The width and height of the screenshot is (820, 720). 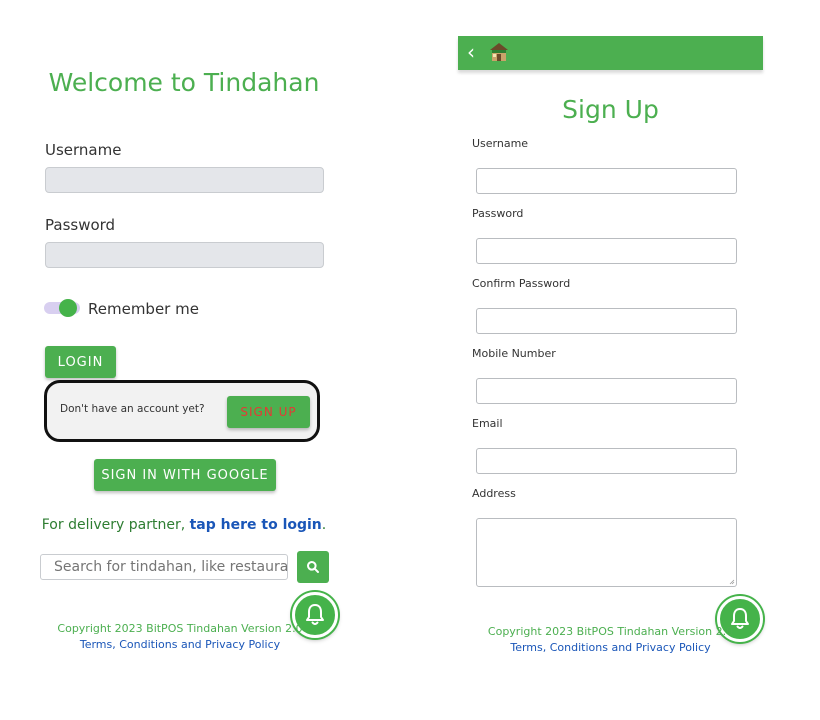 I want to click on terms-link: Terms, Conditions and Privacy Policy, so click(x=180, y=644).